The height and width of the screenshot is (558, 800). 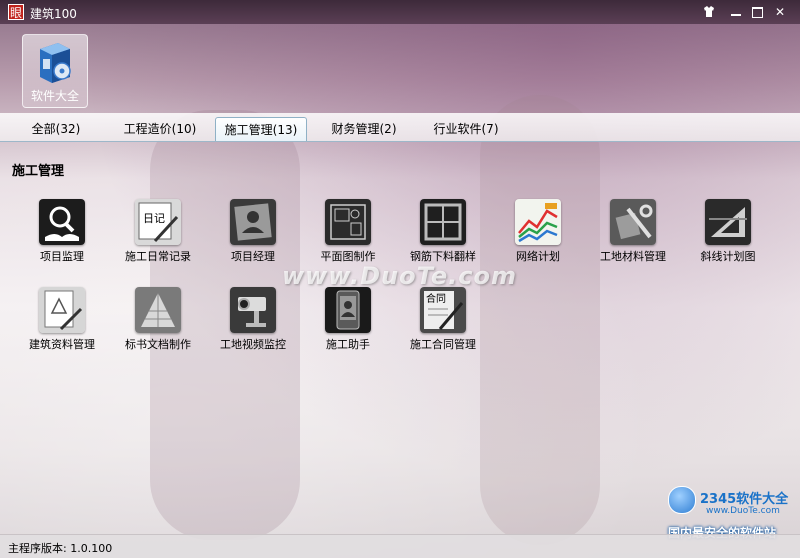 I want to click on software-library-tile: 软件大全, so click(x=55, y=71).